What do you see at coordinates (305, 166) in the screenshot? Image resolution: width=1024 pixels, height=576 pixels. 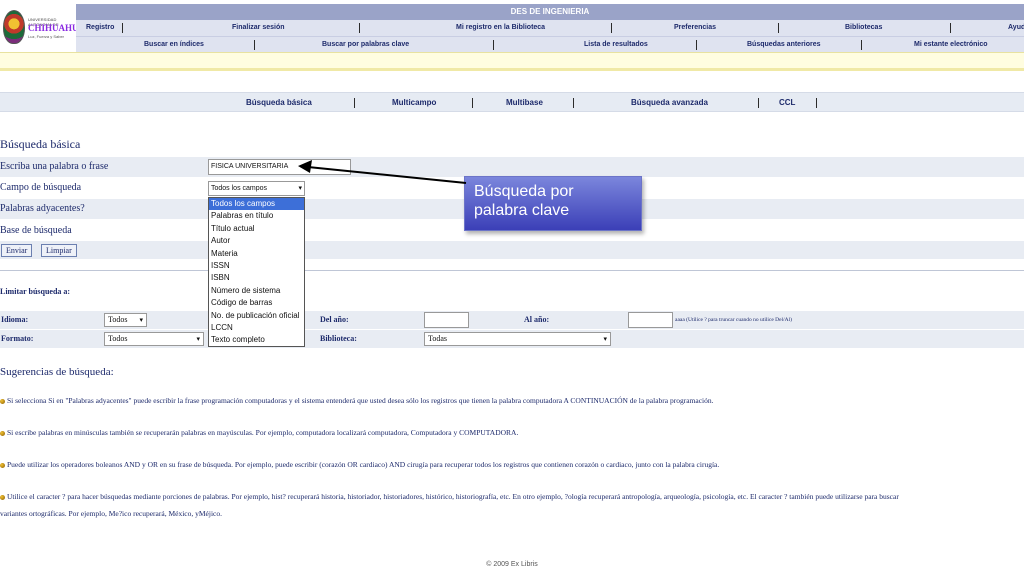 I see `arrowhead-icon` at bounding box center [305, 166].